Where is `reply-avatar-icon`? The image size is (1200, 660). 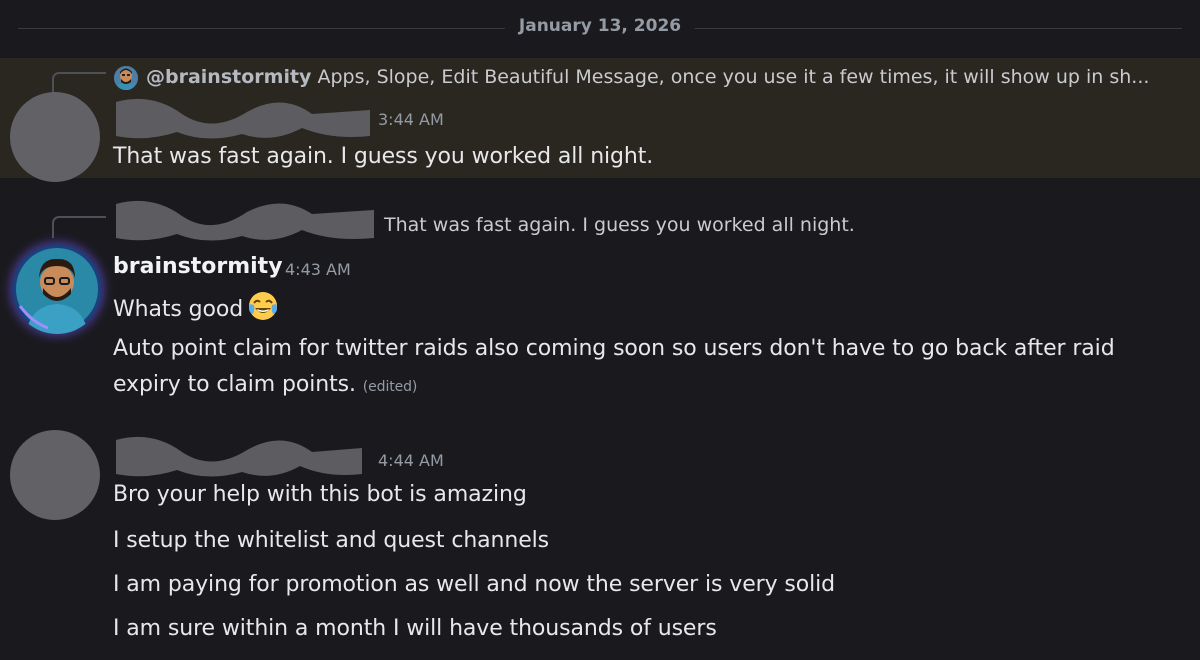 reply-avatar-icon is located at coordinates (126, 78).